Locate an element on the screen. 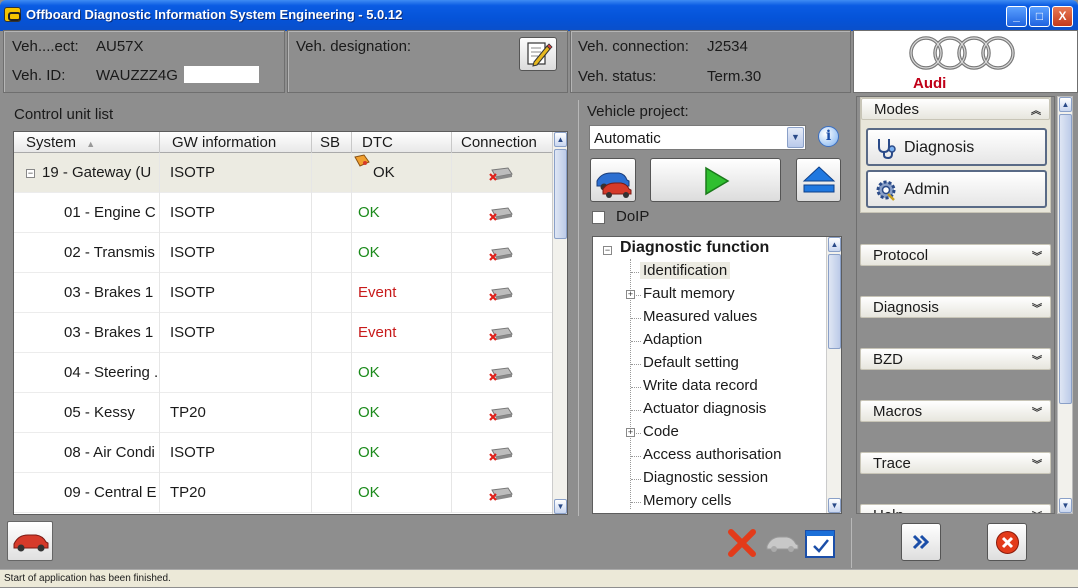  cancel-x-icon is located at coordinates (742, 543).